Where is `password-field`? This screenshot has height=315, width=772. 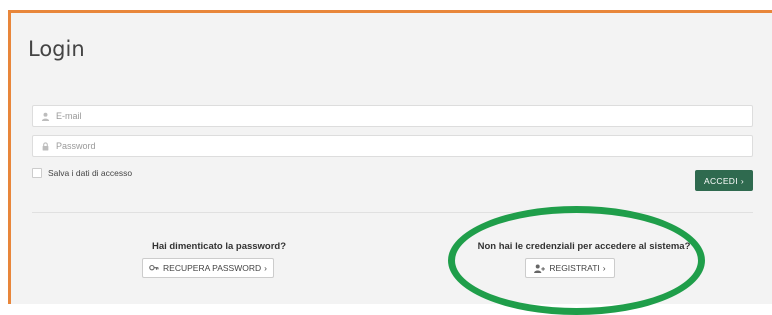
password-field is located at coordinates (392, 146).